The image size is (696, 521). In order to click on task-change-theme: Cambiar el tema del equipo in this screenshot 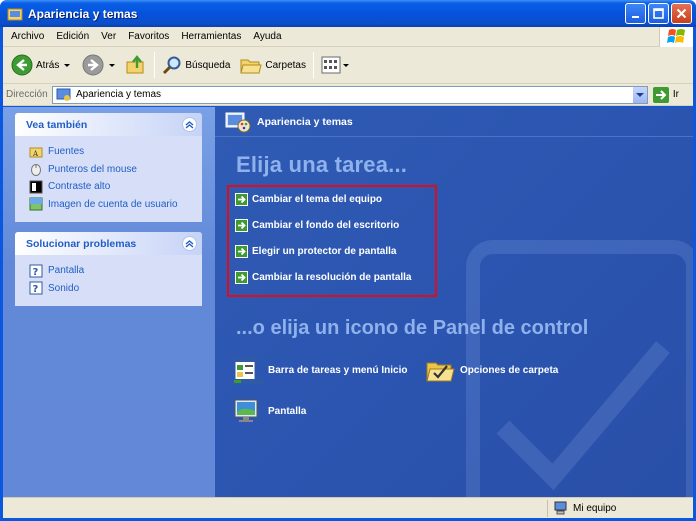, I will do `click(308, 199)`.